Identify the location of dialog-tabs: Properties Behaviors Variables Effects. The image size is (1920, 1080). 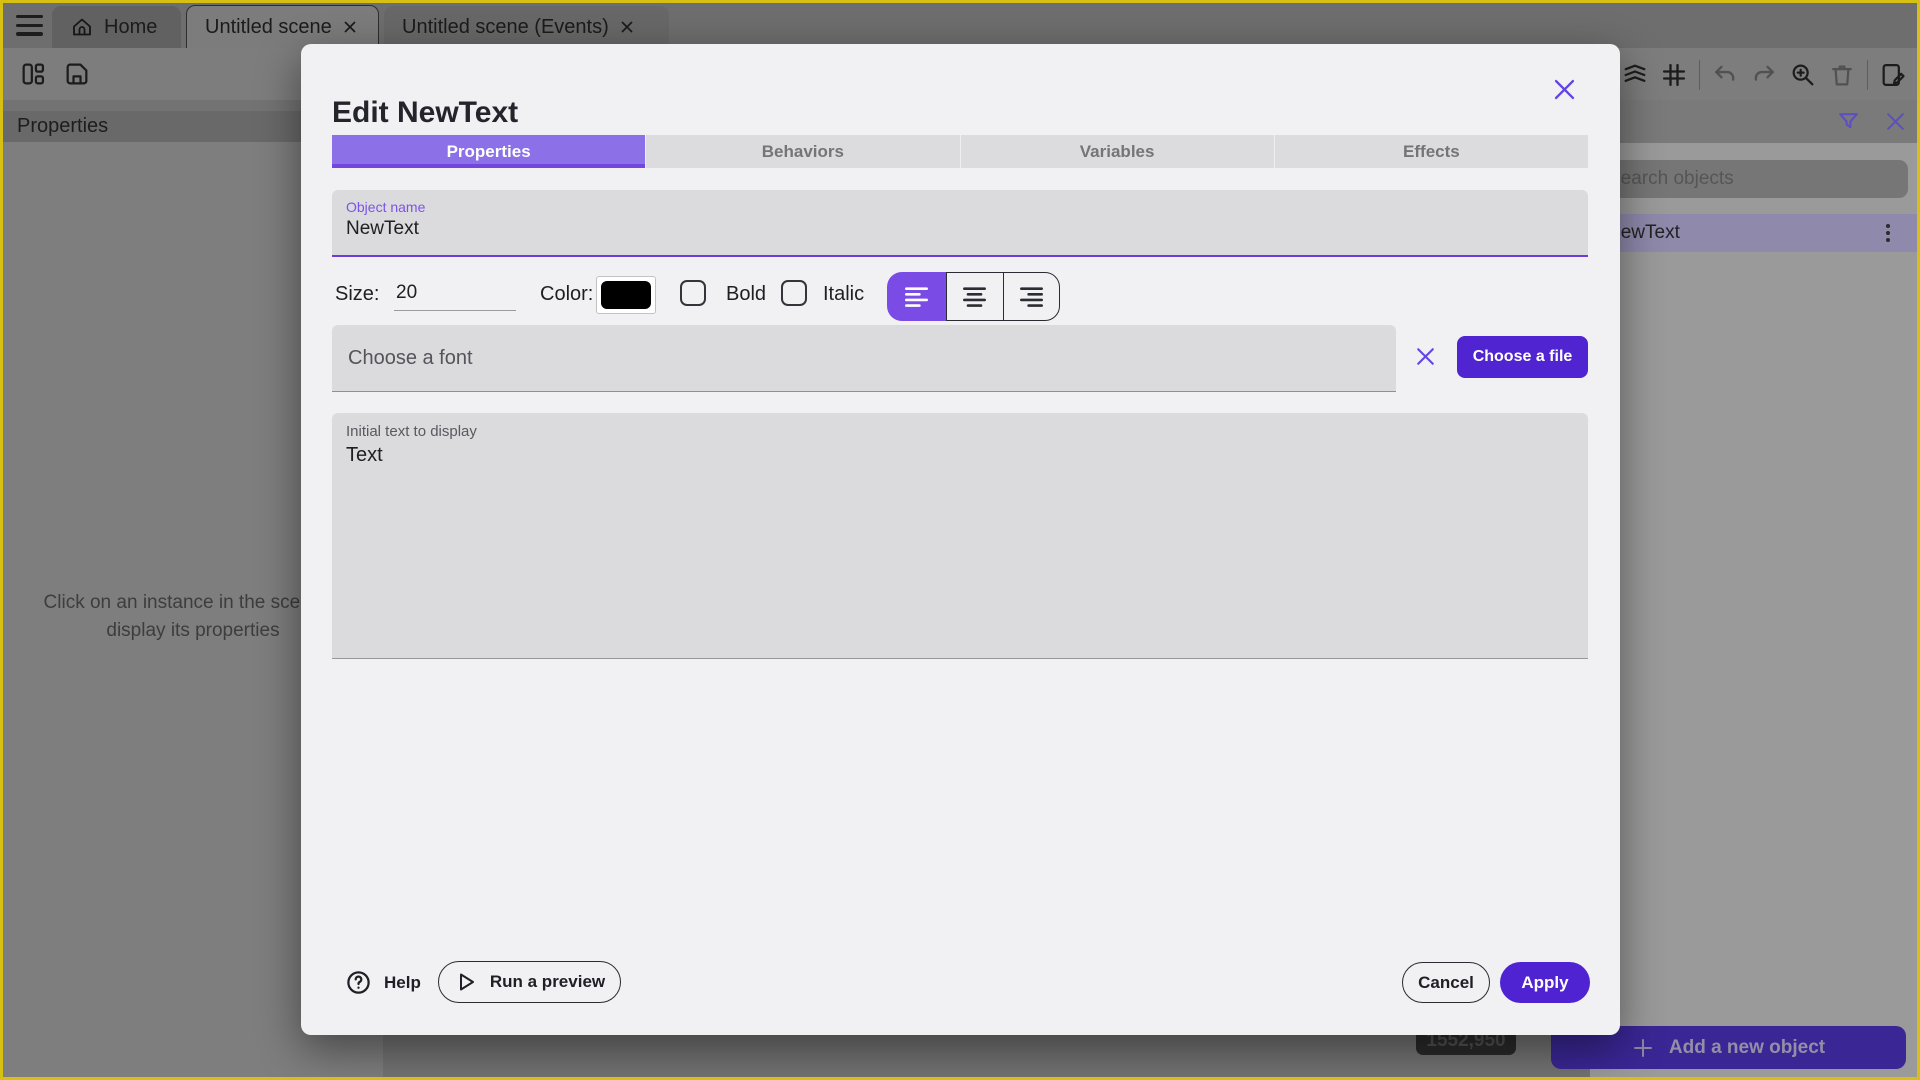
(960, 151).